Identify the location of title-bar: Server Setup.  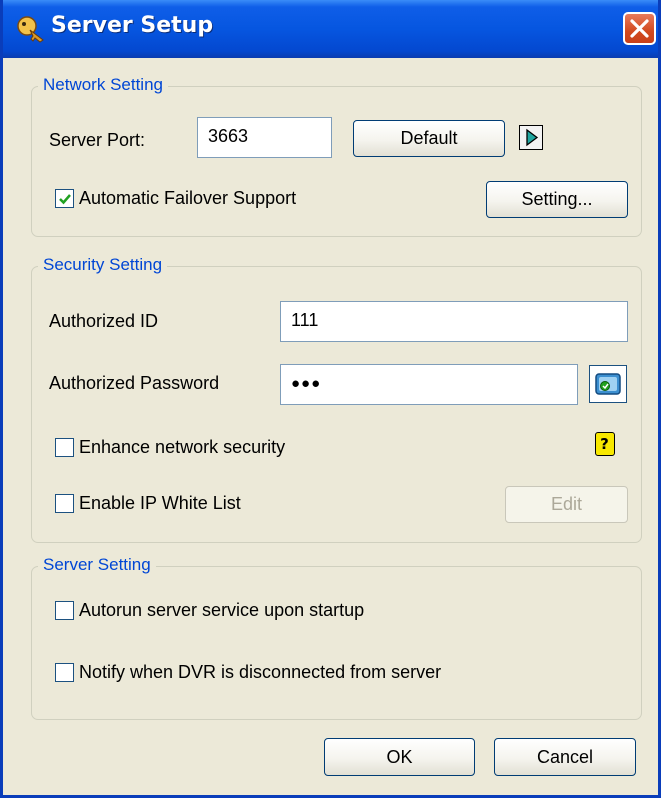
(330, 29).